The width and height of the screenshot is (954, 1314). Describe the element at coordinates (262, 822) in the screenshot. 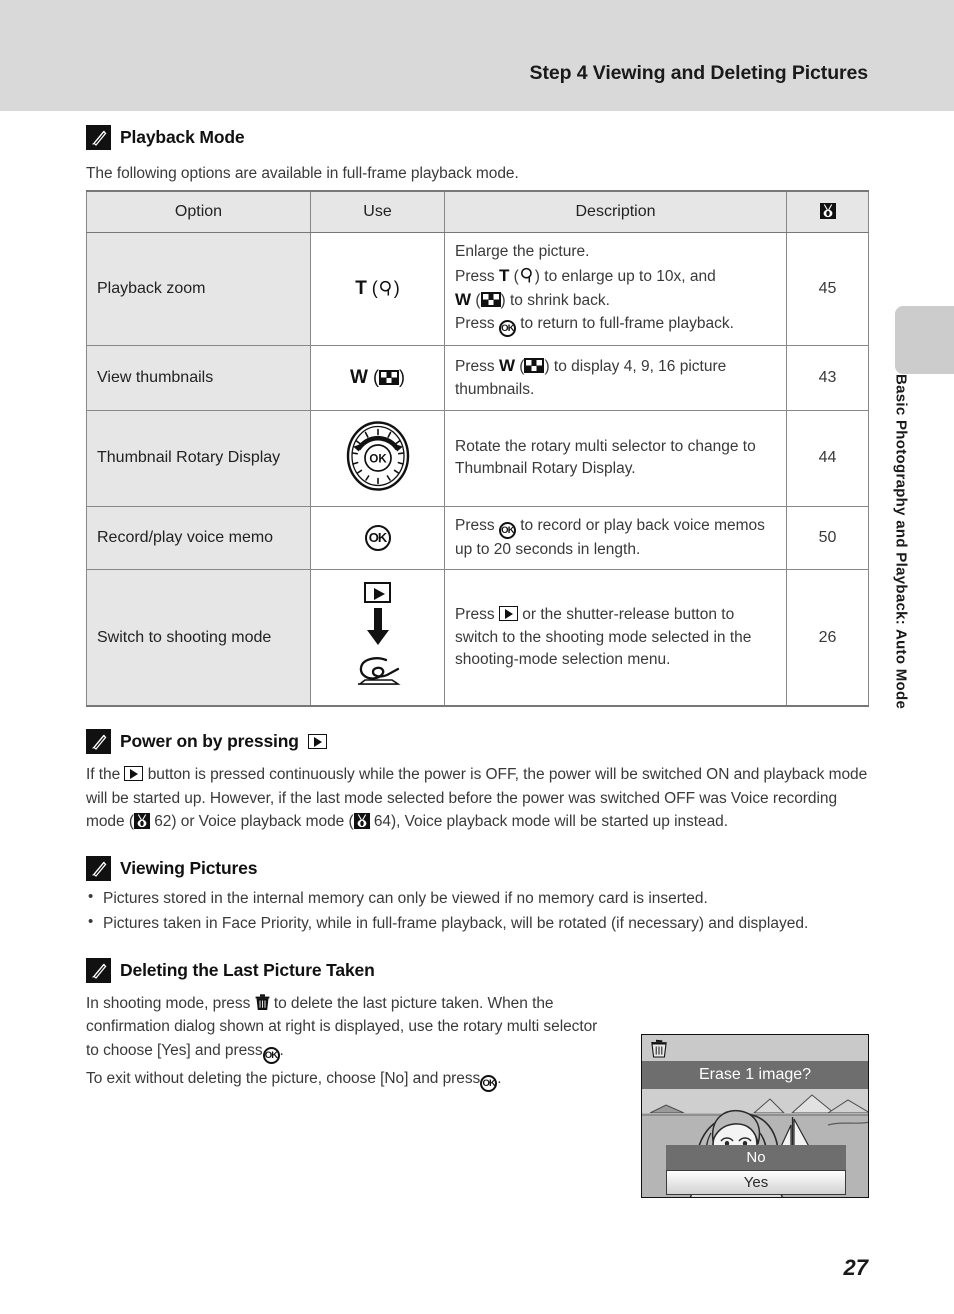

I see `paragraph-text: ) or Voice playback mode (` at that location.